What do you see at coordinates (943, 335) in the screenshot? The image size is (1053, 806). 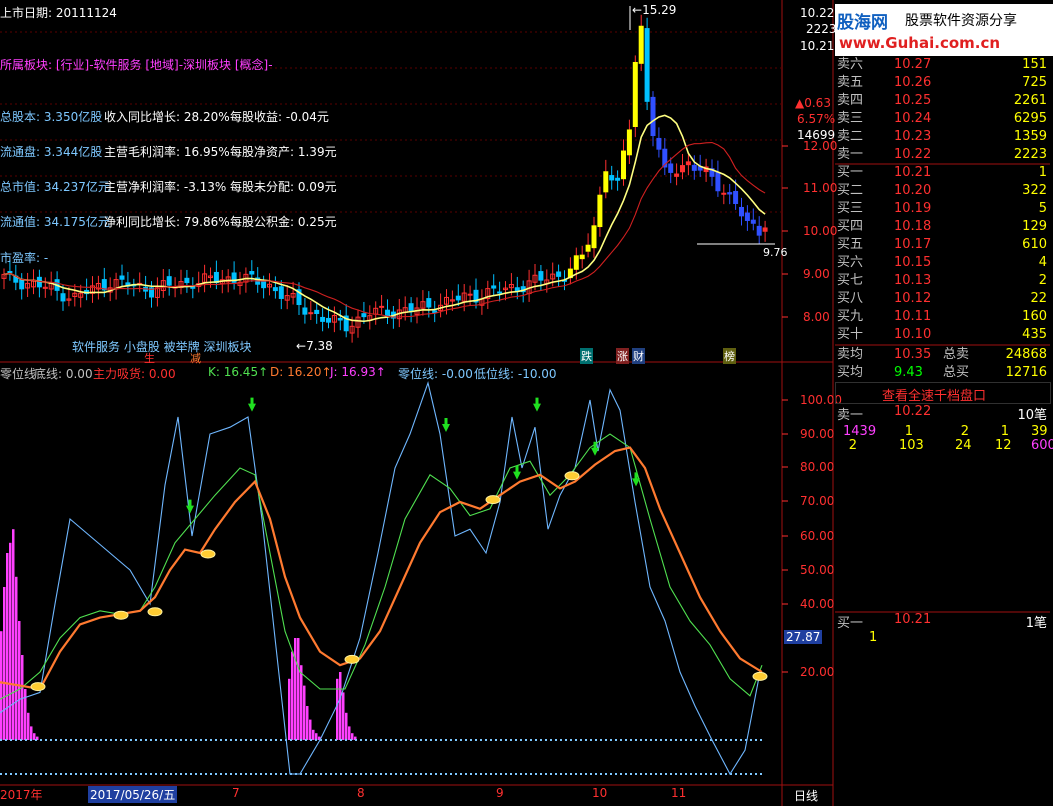 I see `bid-row: 买十 10.10 435` at bounding box center [943, 335].